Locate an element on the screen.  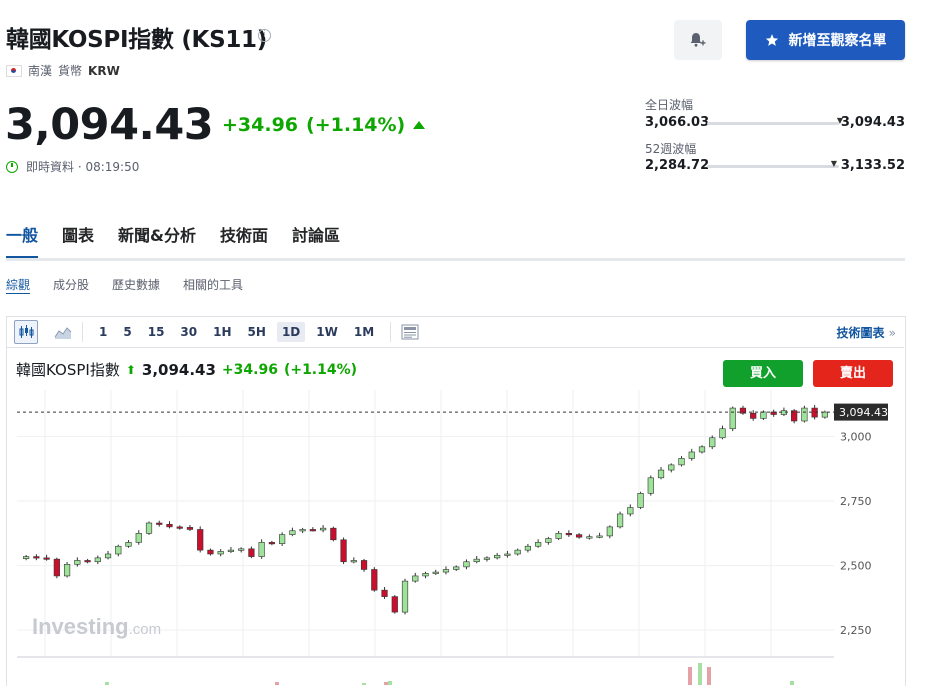
last-price-tag: 3,094.43 is located at coordinates (861, 412).